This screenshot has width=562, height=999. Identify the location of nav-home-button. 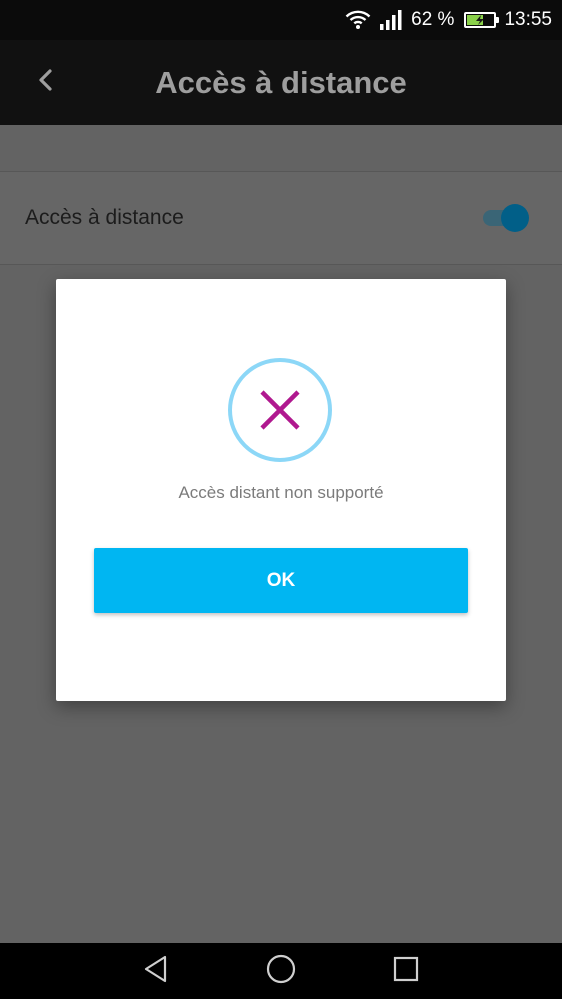
(281, 971).